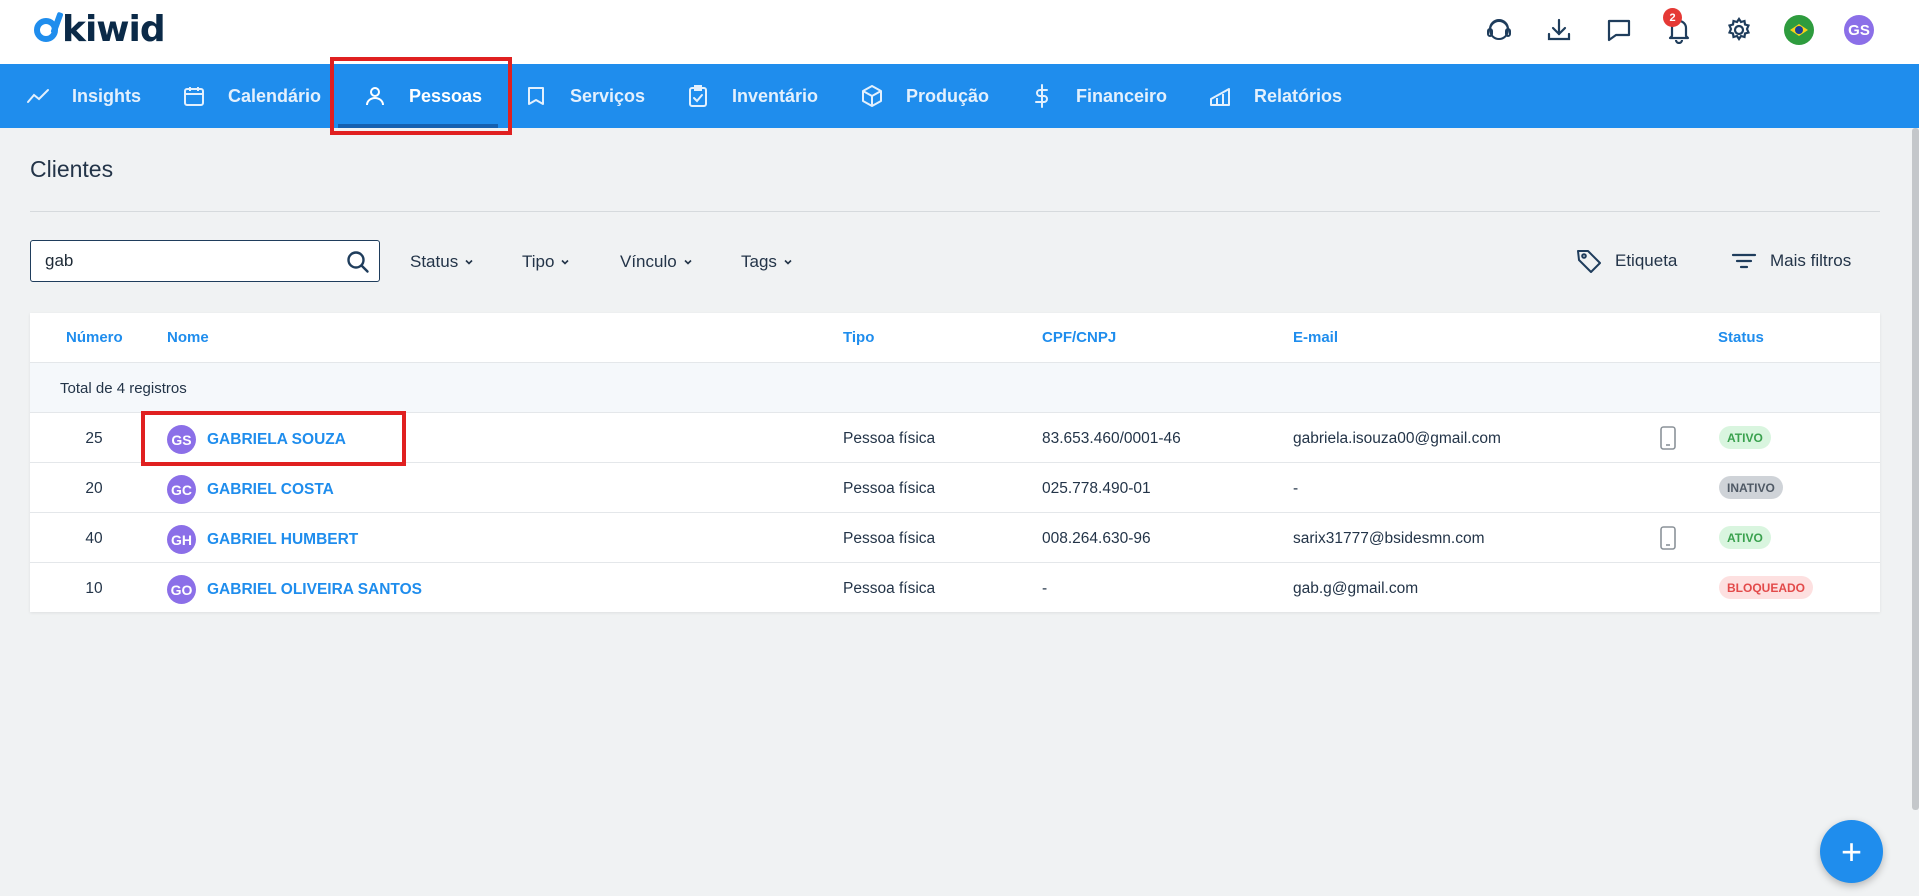 This screenshot has width=1919, height=896. I want to click on headset-icon, so click(1499, 30).